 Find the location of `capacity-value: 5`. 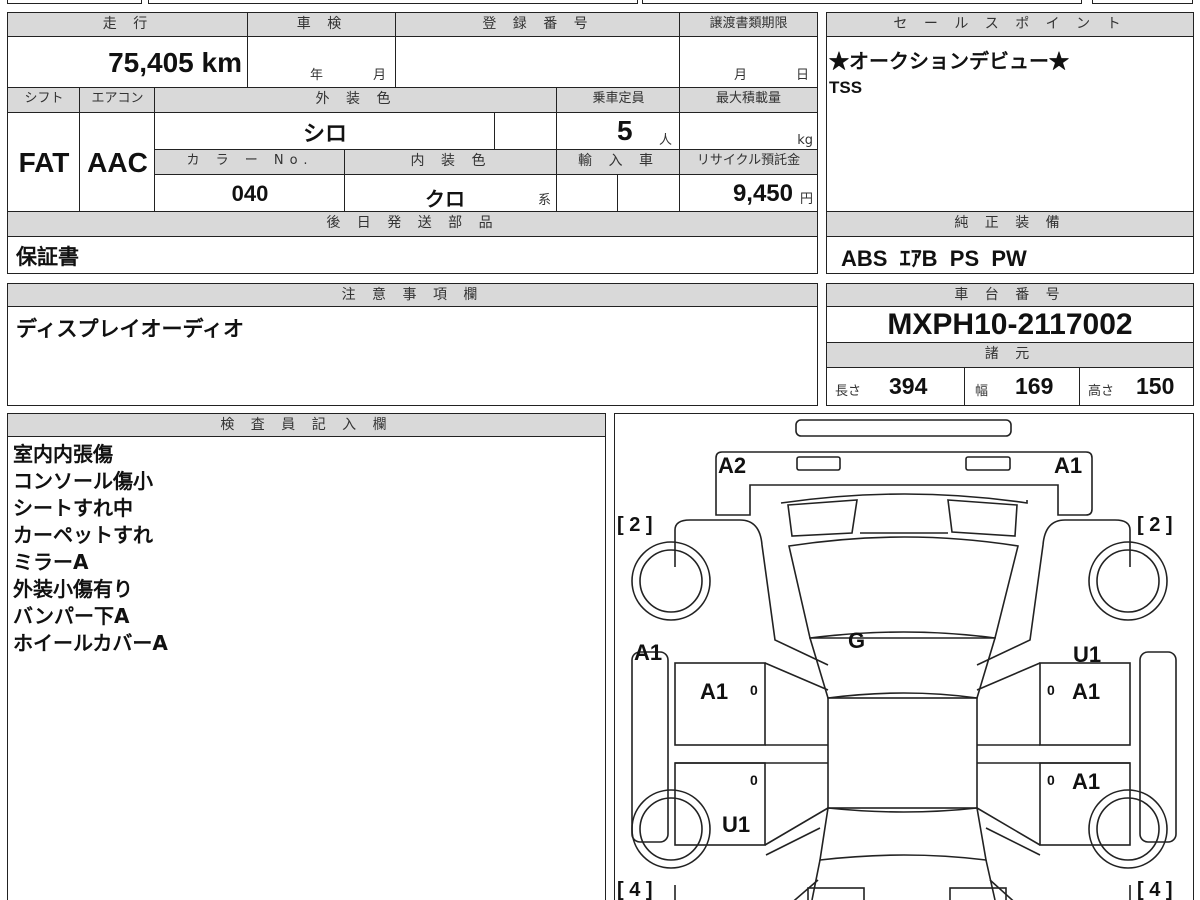

capacity-value: 5 is located at coordinates (625, 130).